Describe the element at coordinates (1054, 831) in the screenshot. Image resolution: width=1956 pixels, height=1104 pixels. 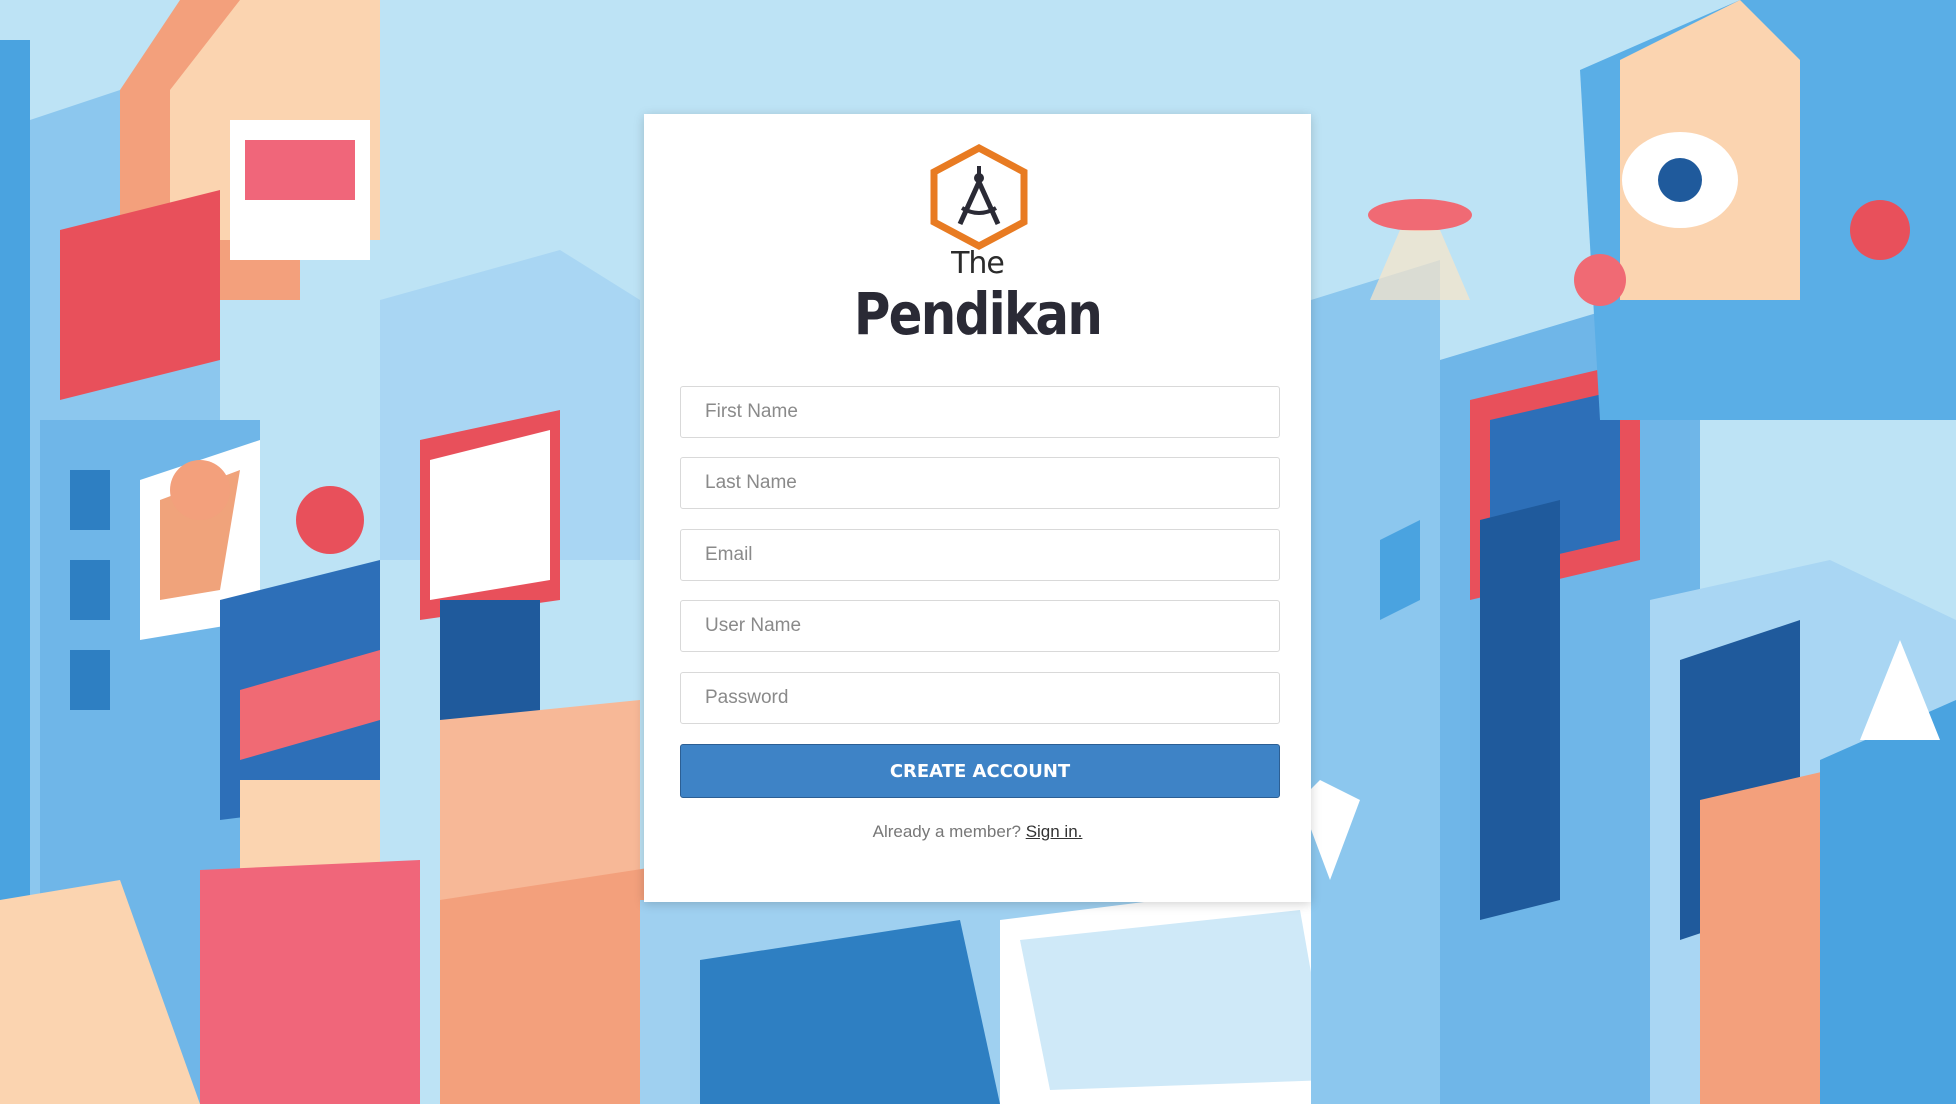
I see `signin-link: Sign in.` at that location.